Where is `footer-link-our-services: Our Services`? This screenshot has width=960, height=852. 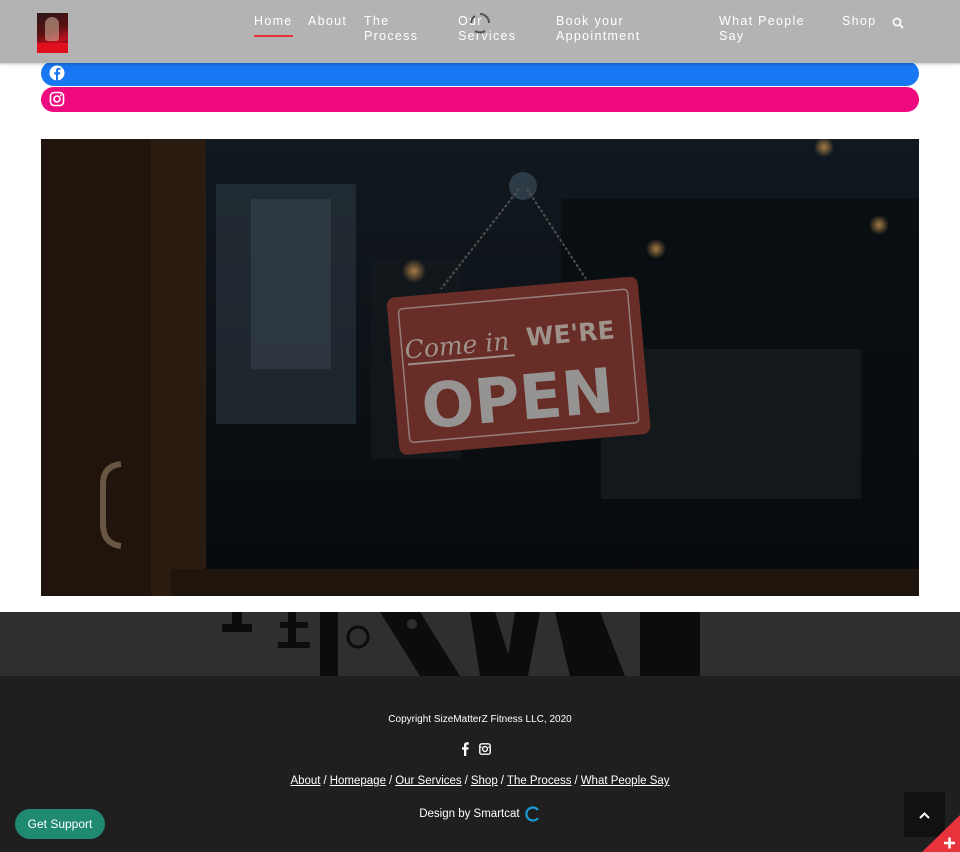 footer-link-our-services: Our Services is located at coordinates (428, 781).